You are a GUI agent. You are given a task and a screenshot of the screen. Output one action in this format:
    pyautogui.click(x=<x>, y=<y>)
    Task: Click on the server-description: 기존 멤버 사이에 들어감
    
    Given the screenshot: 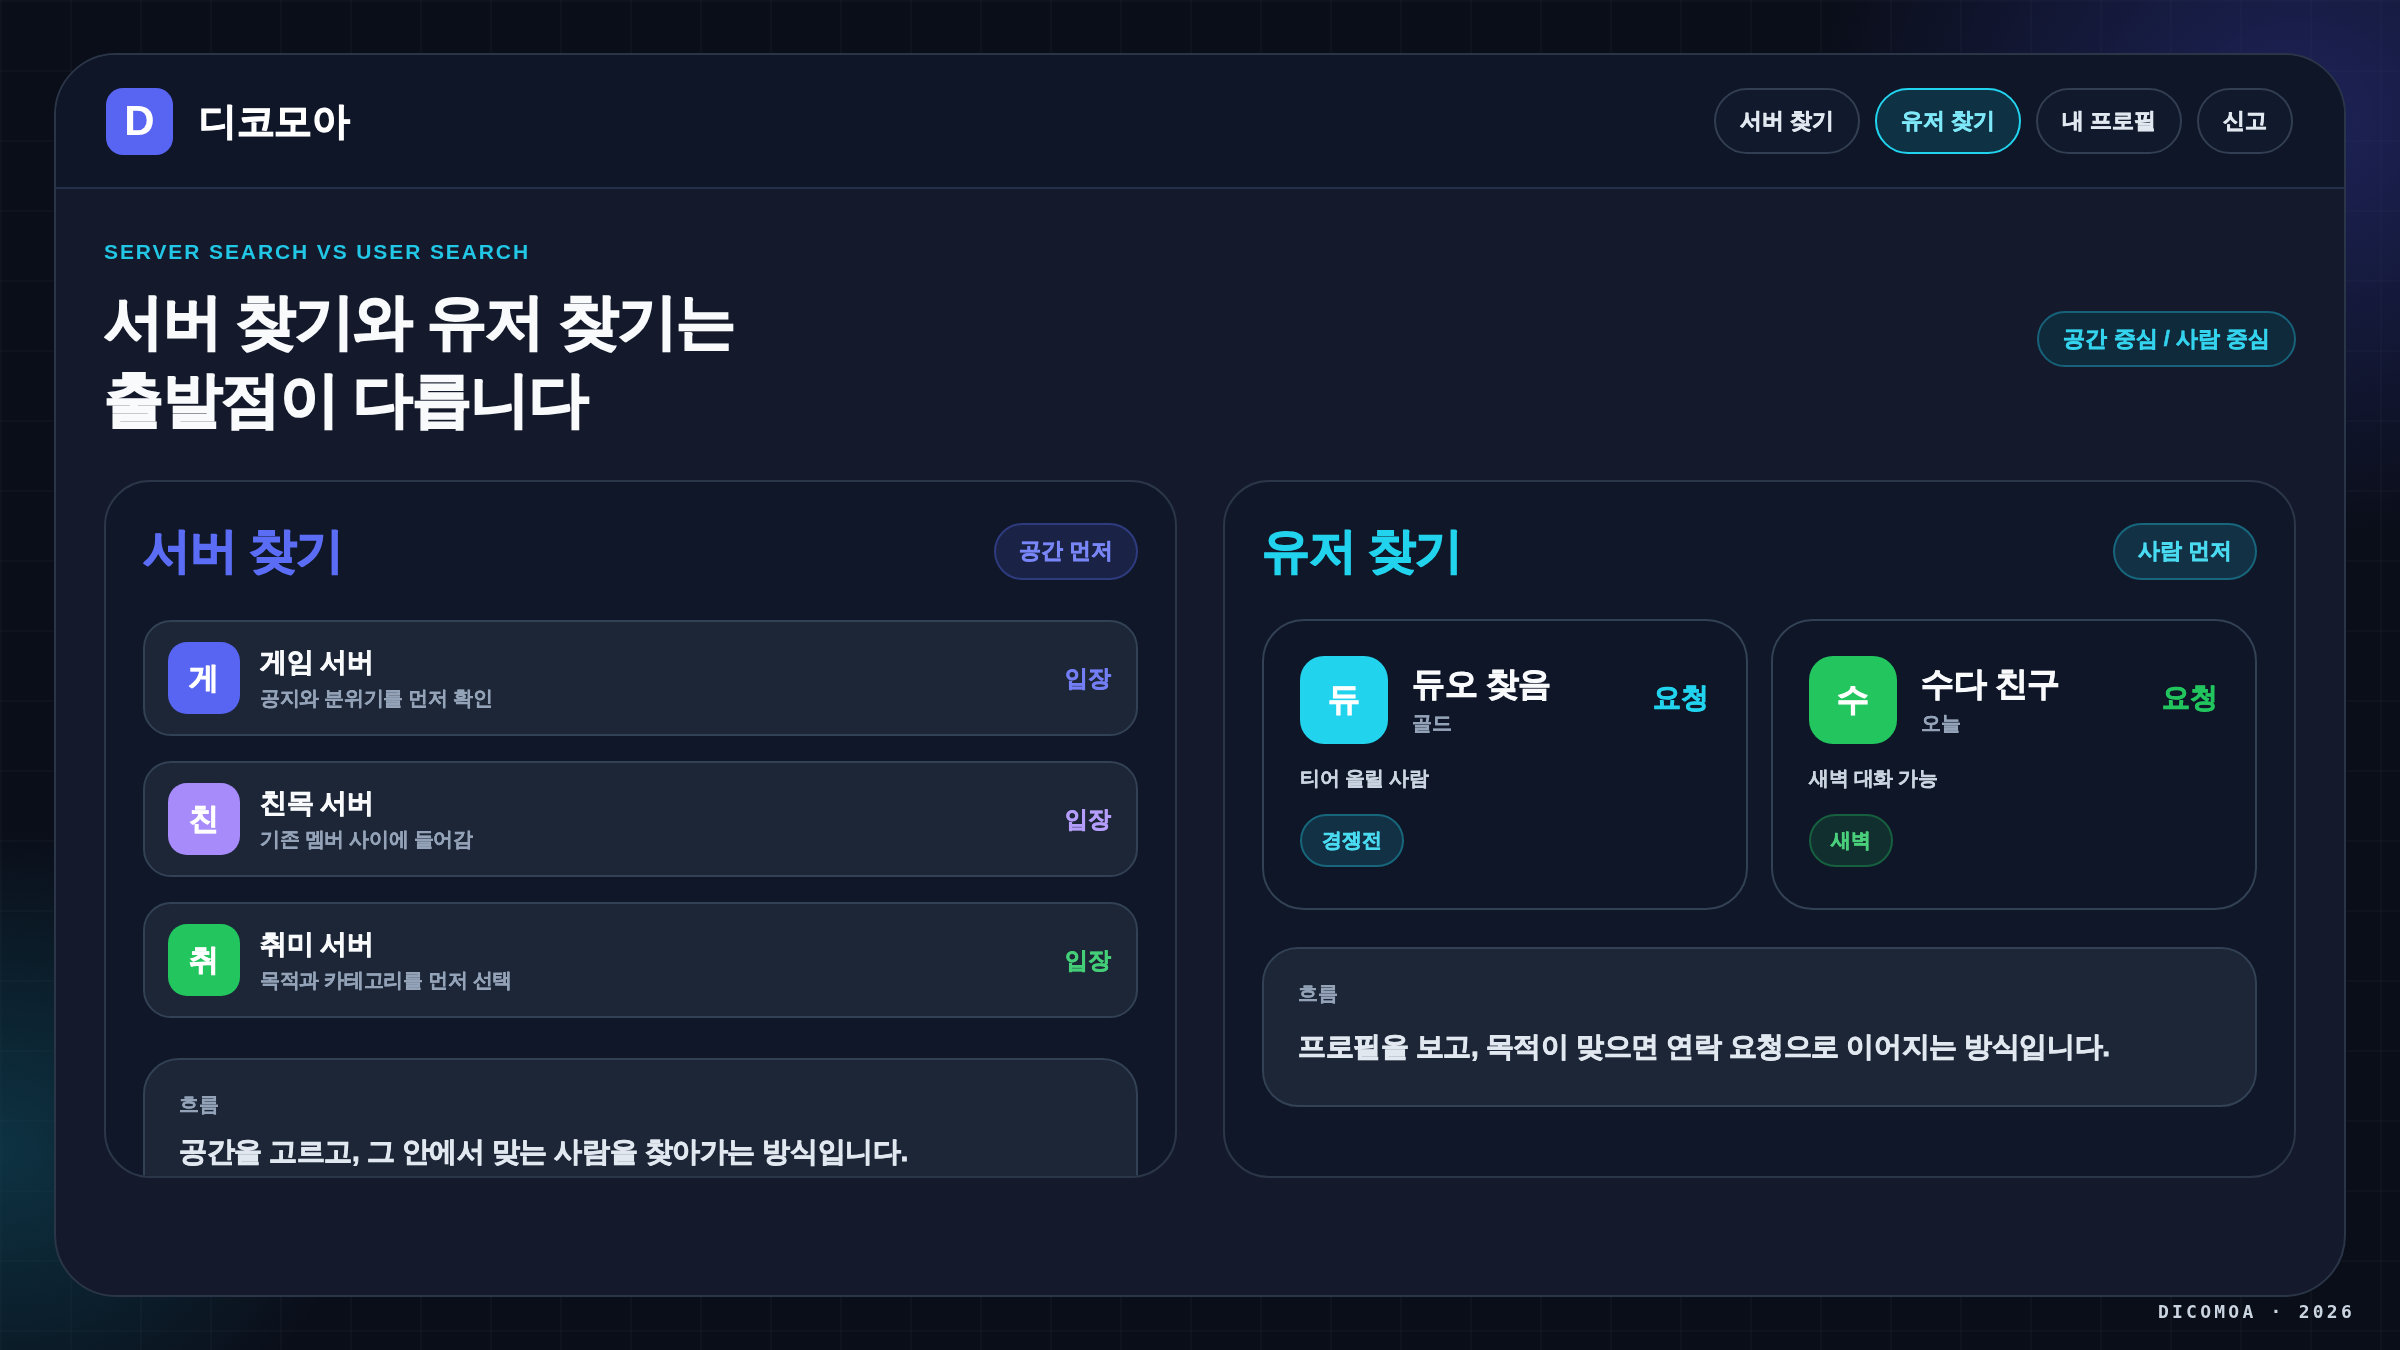 What is the action you would take?
    pyautogui.click(x=366, y=839)
    